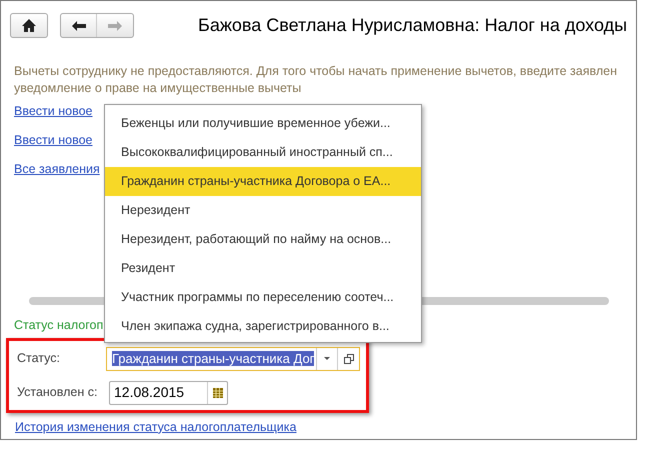 This screenshot has height=450, width=647. I want to click on window-title: Бажова Светлана Нурисламовна: Налог на доходы, so click(413, 25).